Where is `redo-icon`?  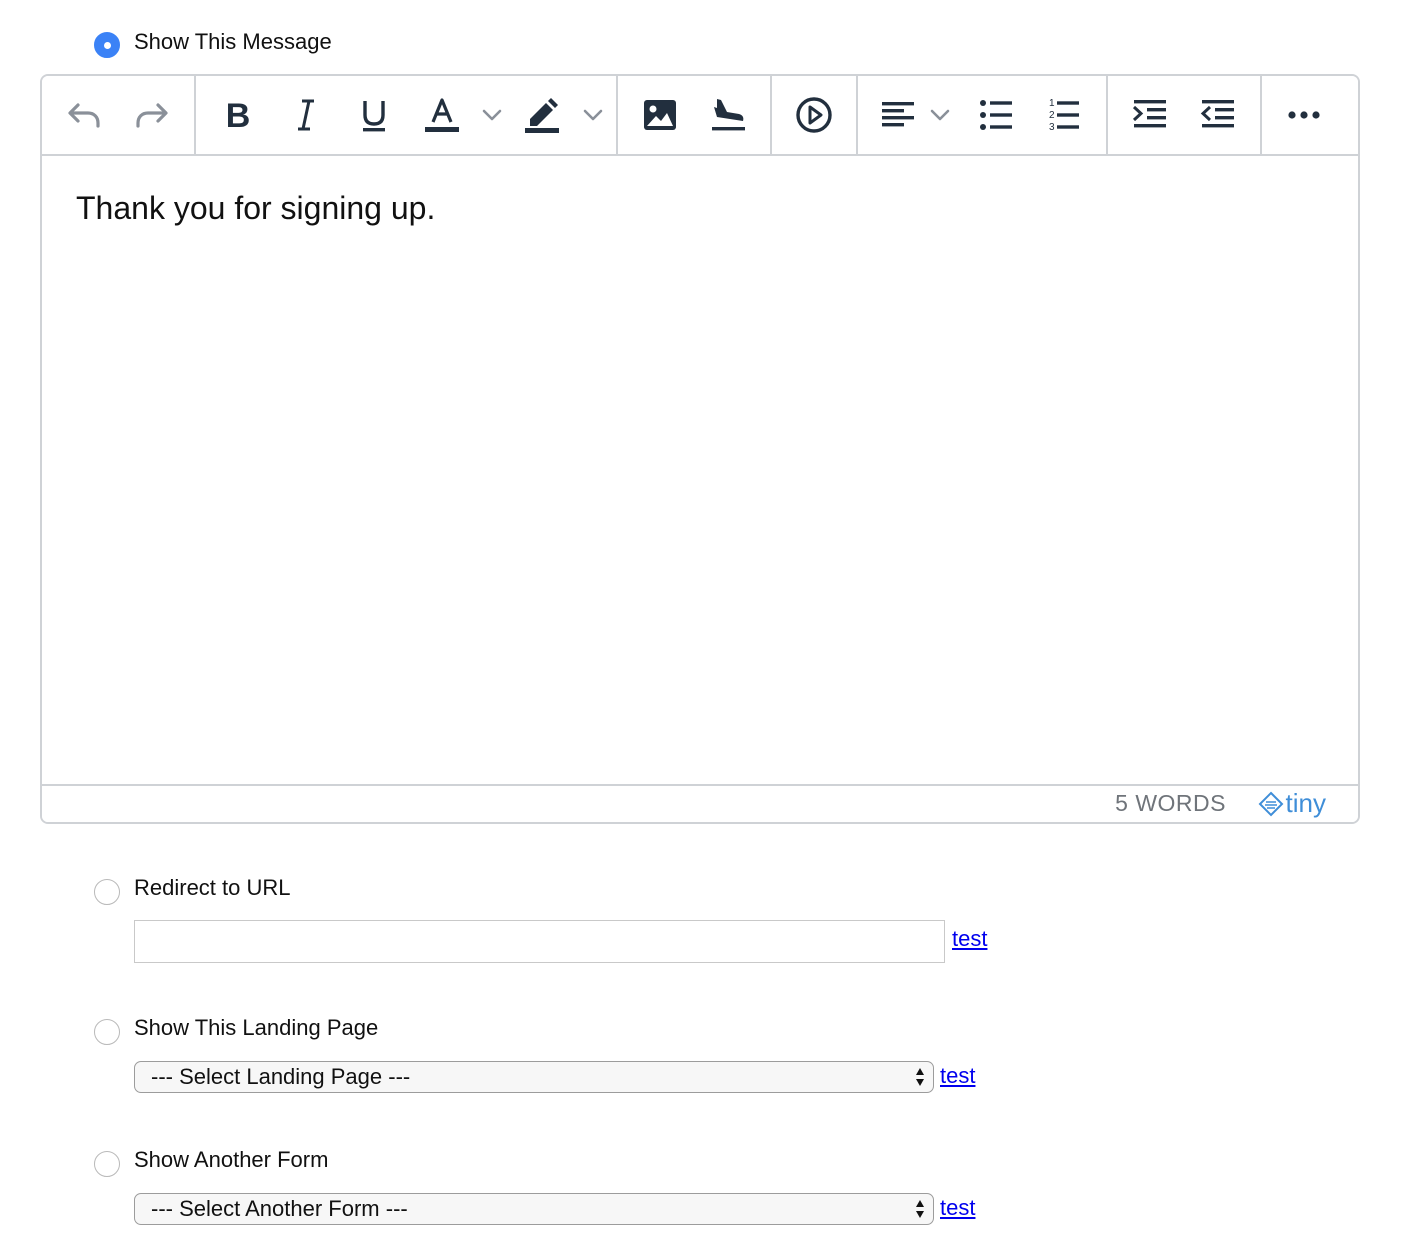 redo-icon is located at coordinates (152, 115).